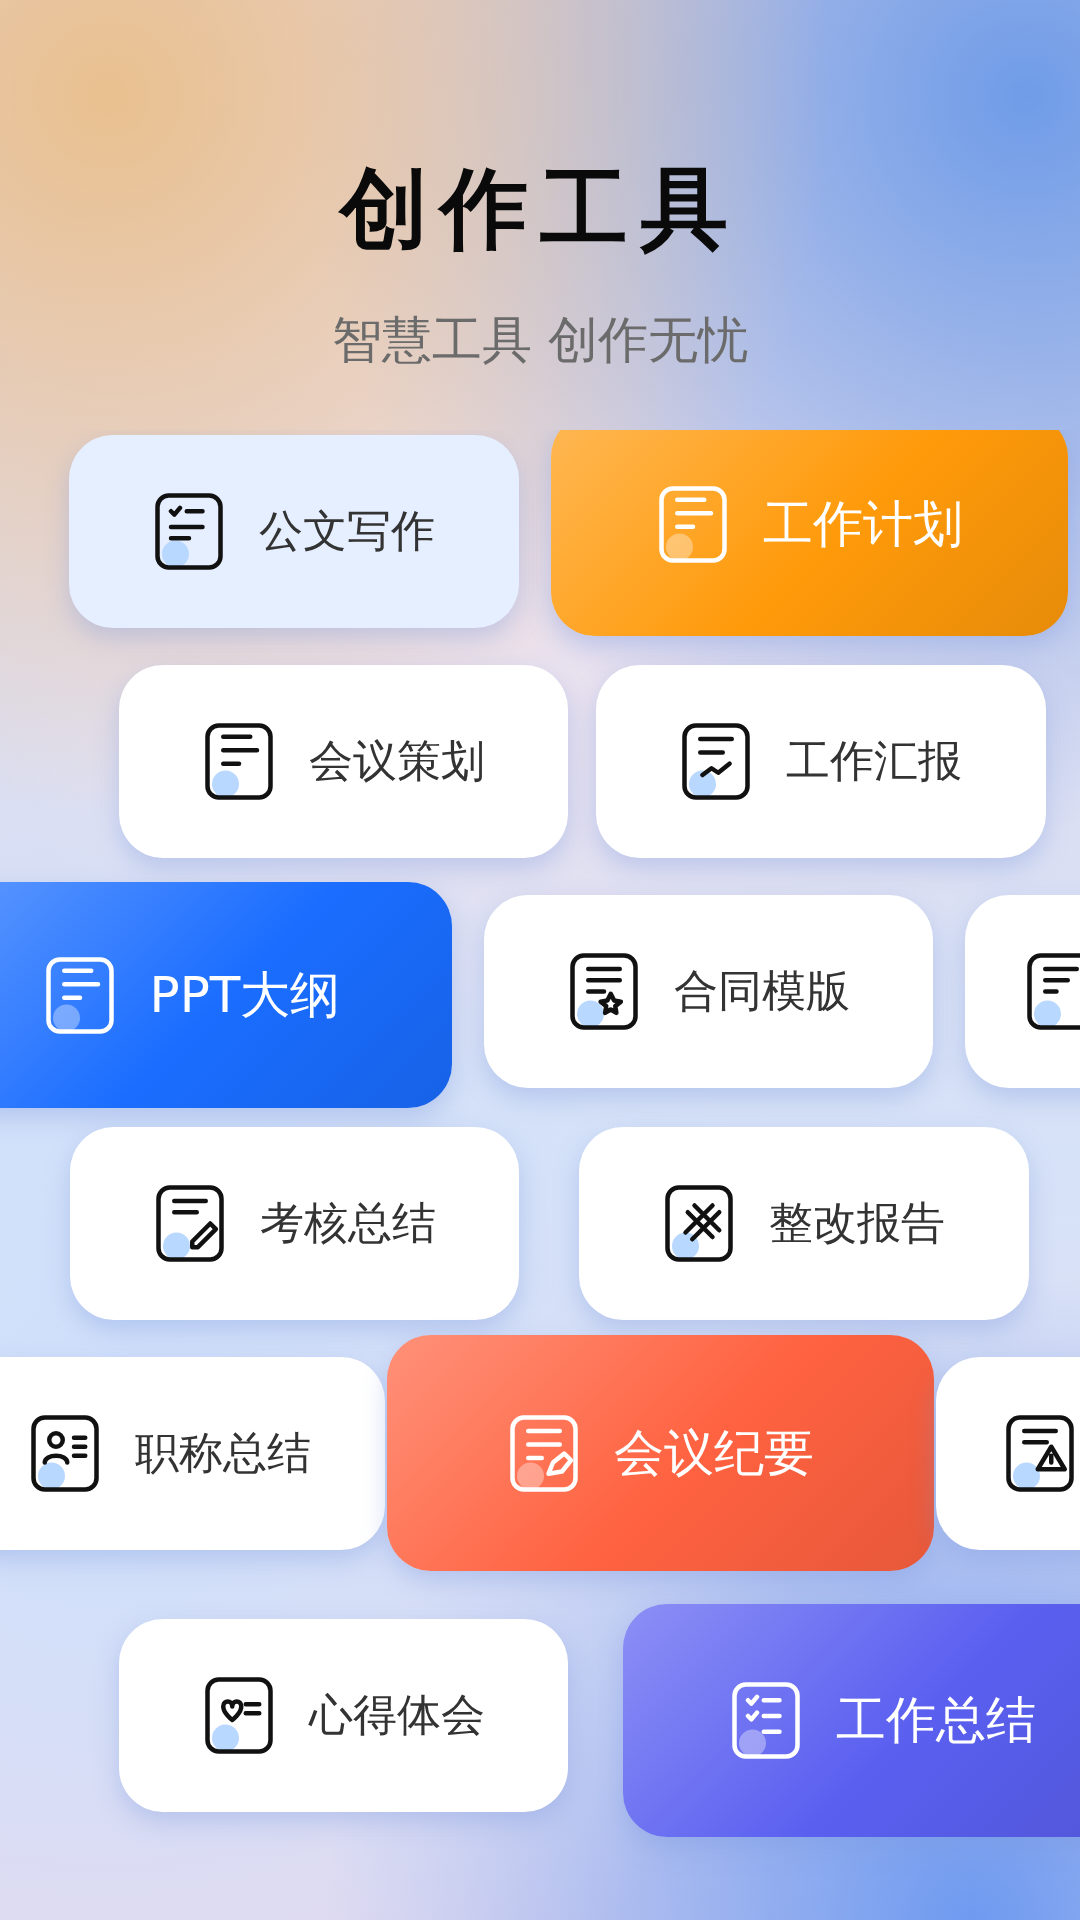  What do you see at coordinates (294, 1223) in the screenshot?
I see `tool-card: 考核总结` at bounding box center [294, 1223].